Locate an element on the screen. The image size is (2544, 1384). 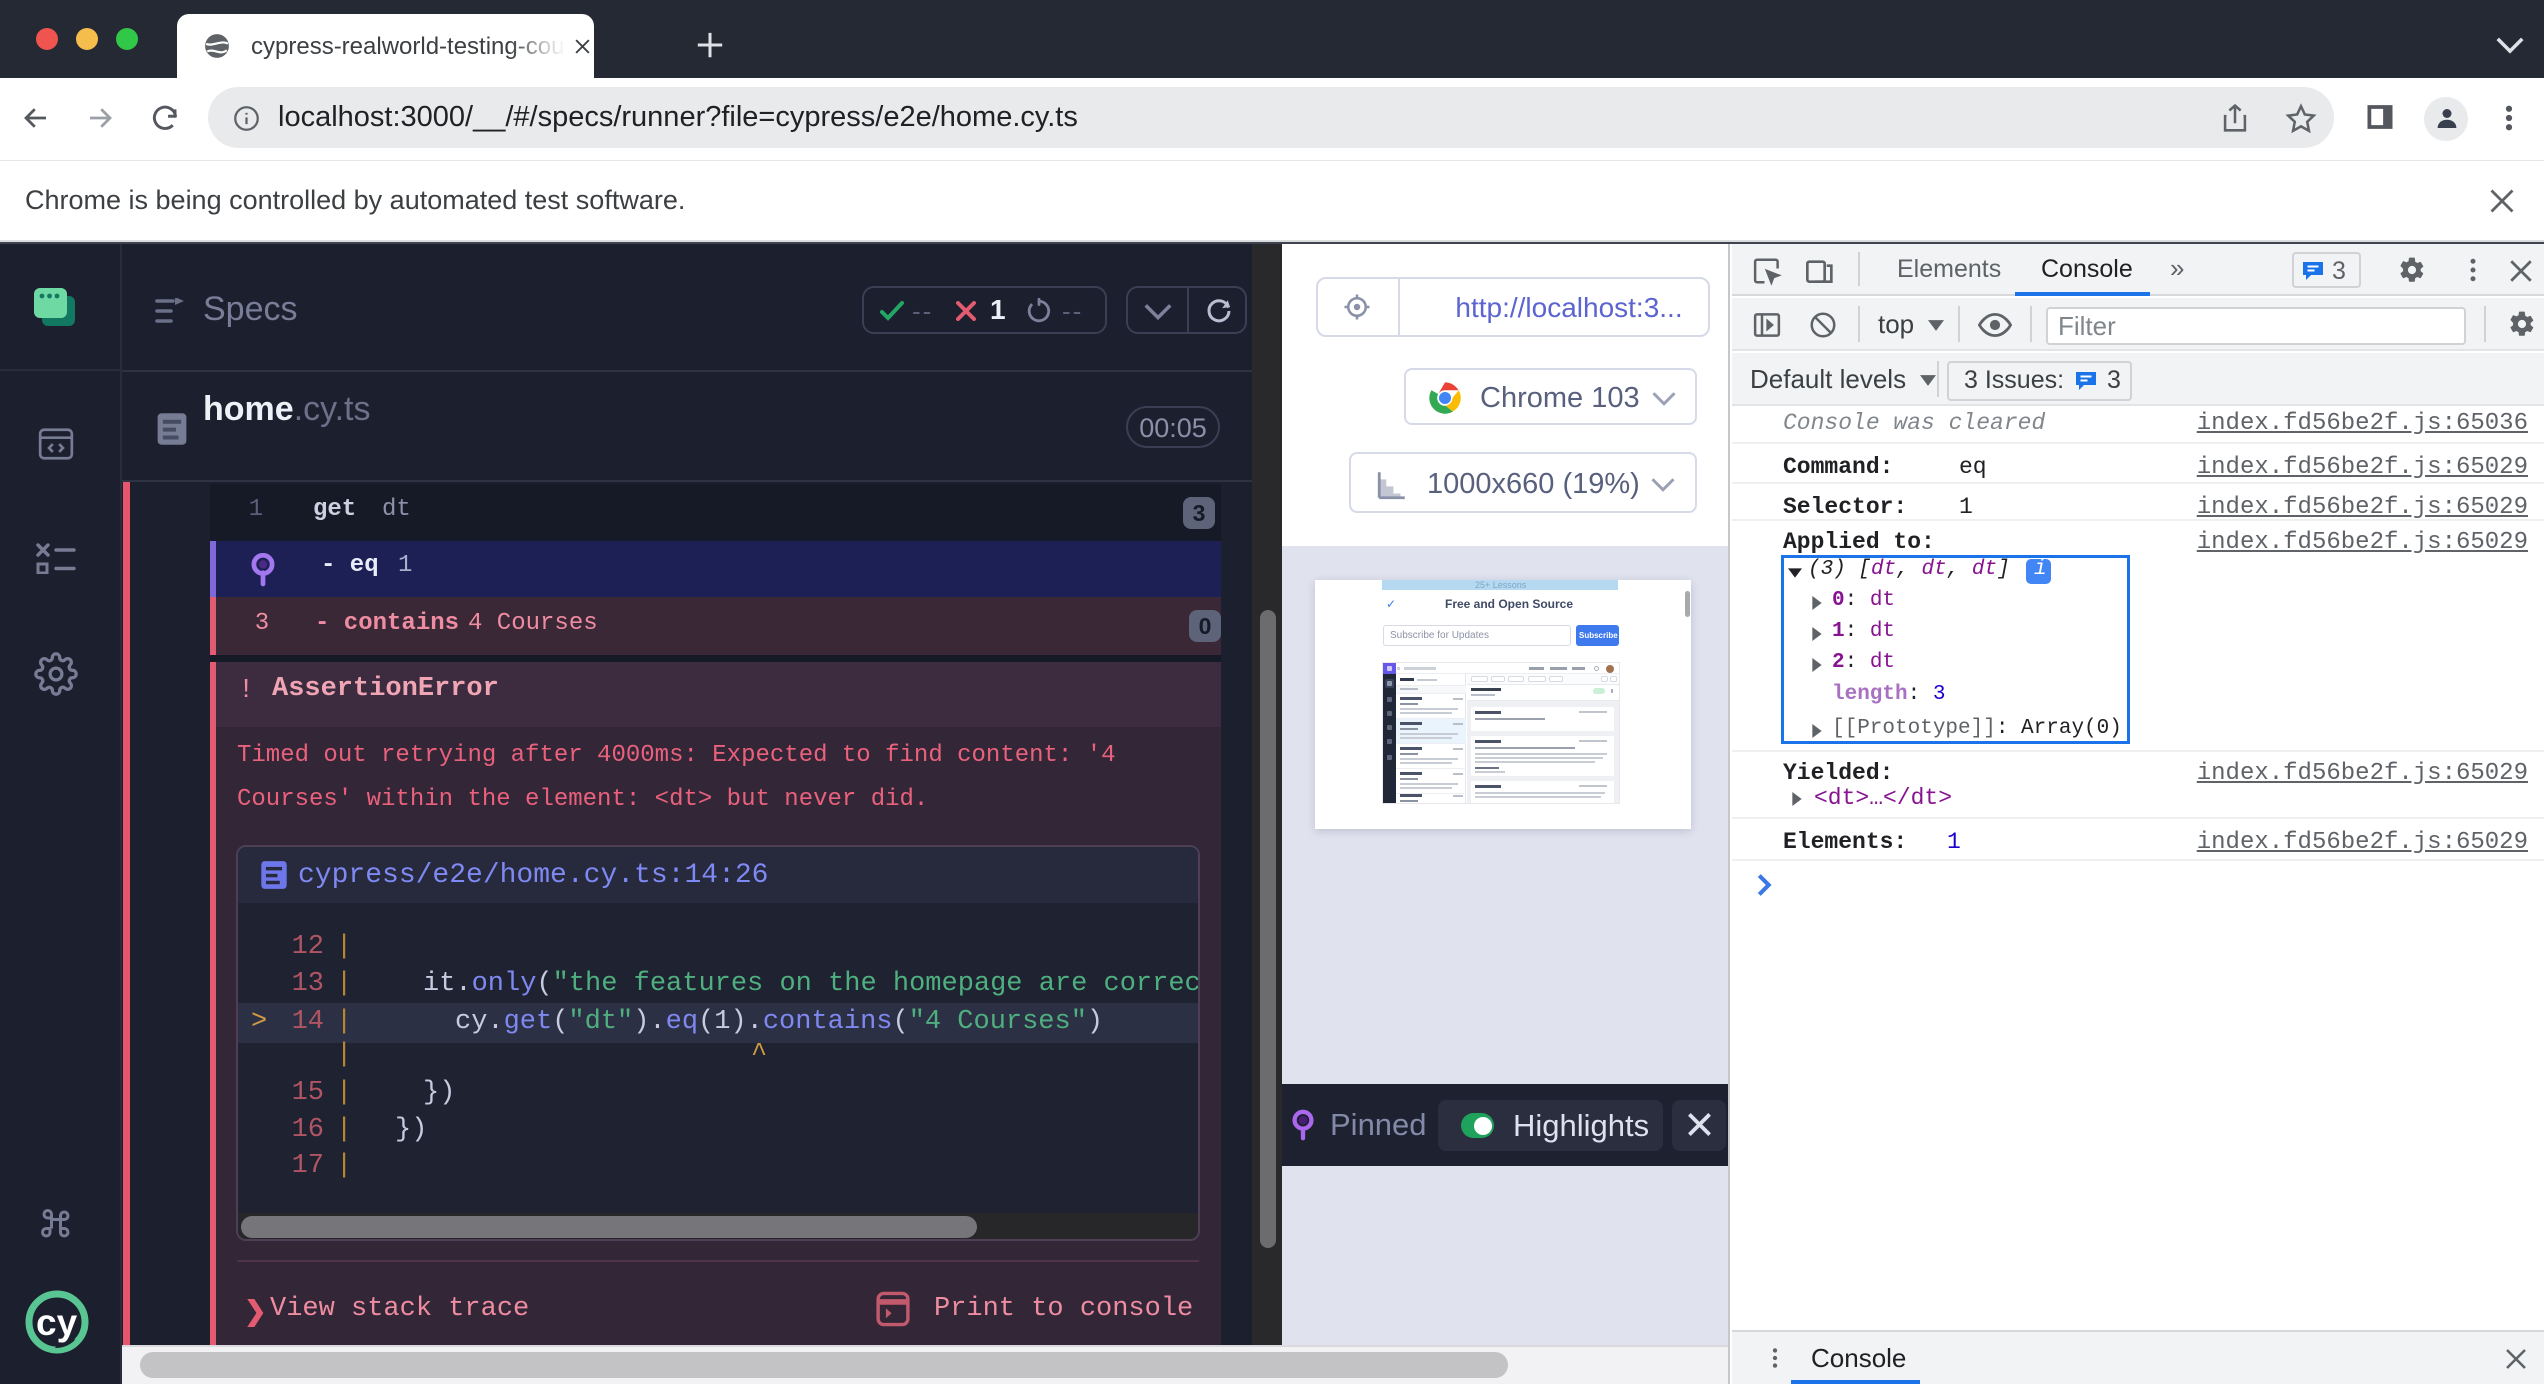
svg-text: cy is located at coordinates (57, 1322).